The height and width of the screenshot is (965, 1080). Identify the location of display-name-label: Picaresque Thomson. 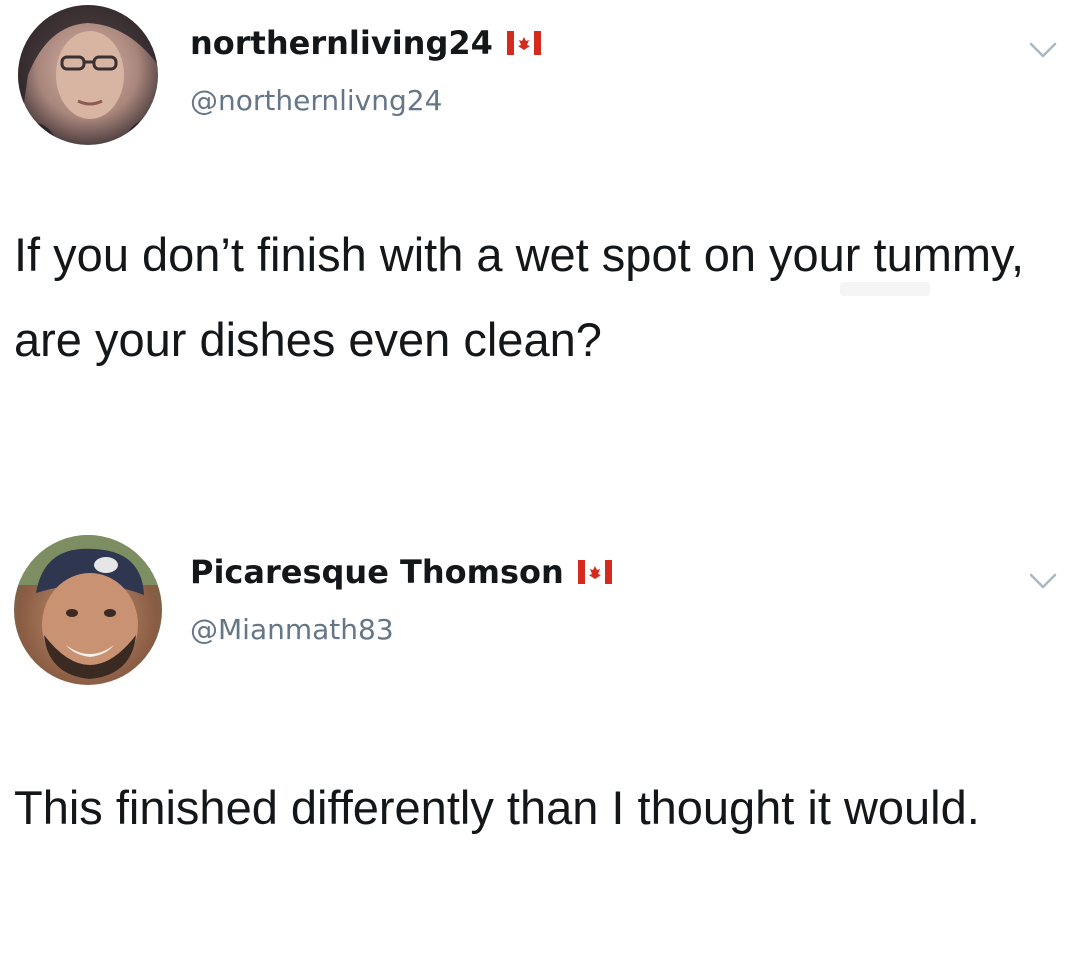
(377, 572).